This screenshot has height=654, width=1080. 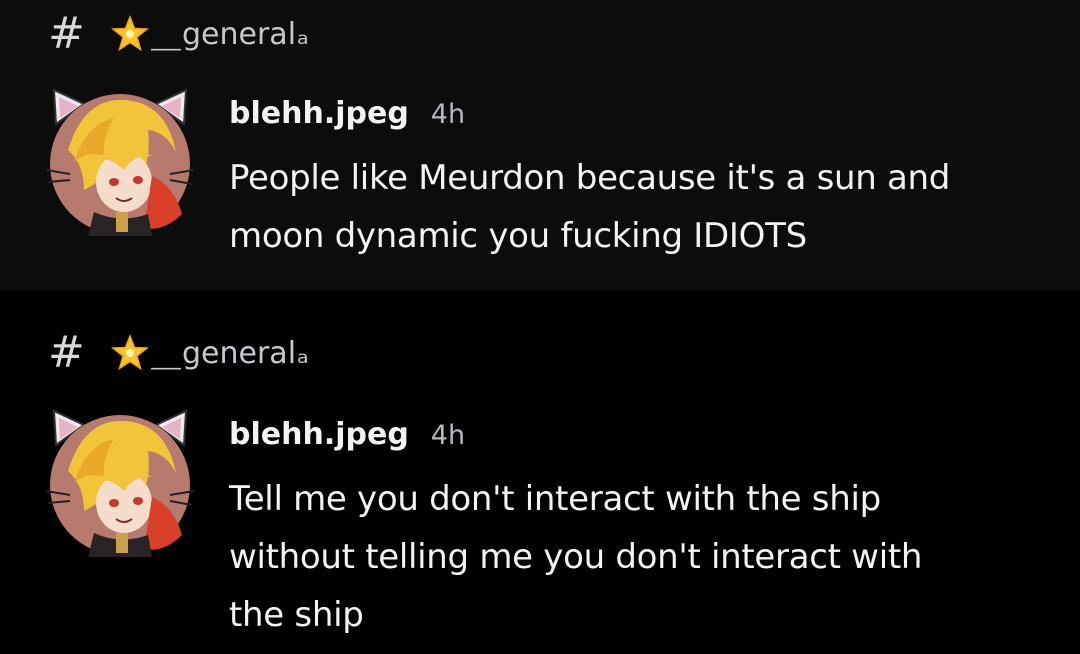 What do you see at coordinates (296, 615) in the screenshot?
I see `message-line: the ship` at bounding box center [296, 615].